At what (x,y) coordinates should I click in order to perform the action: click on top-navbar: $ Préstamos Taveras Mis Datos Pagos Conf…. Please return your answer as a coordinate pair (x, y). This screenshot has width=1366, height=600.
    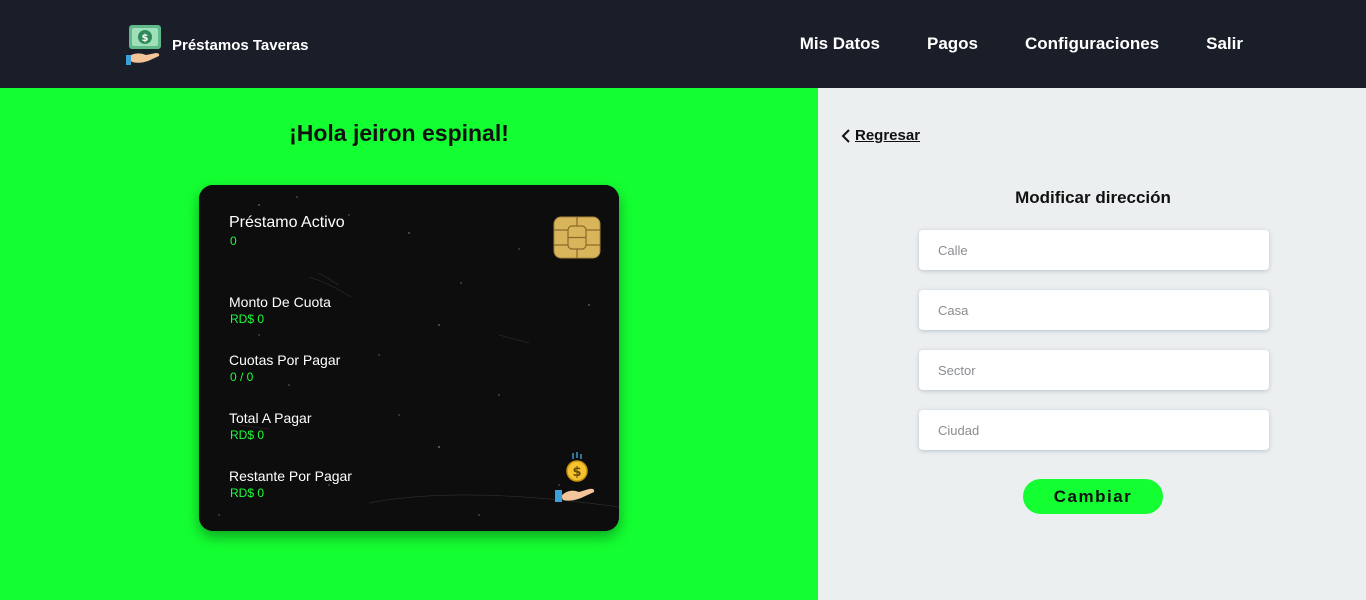
    Looking at the image, I should click on (683, 44).